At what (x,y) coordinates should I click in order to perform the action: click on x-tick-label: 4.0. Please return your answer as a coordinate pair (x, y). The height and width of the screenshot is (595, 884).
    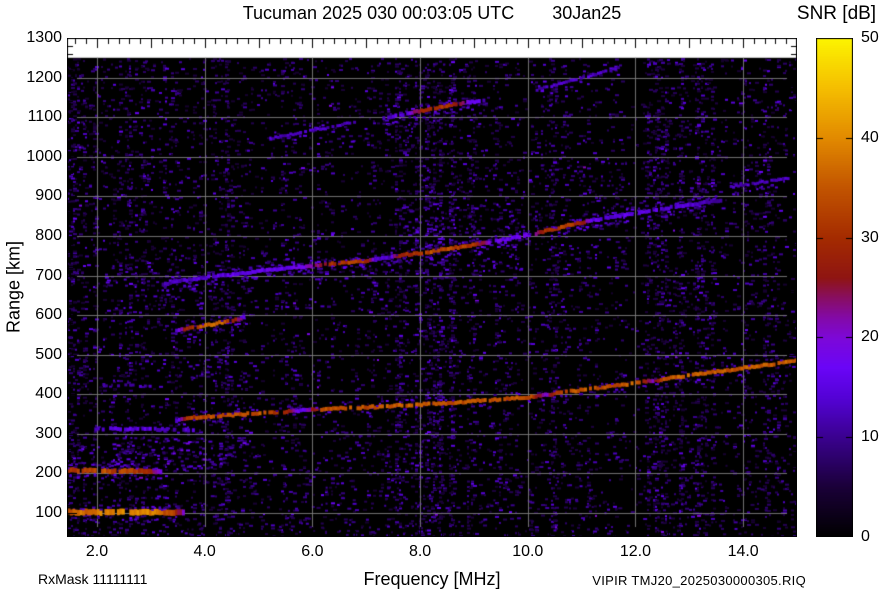
    Looking at the image, I should click on (204, 551).